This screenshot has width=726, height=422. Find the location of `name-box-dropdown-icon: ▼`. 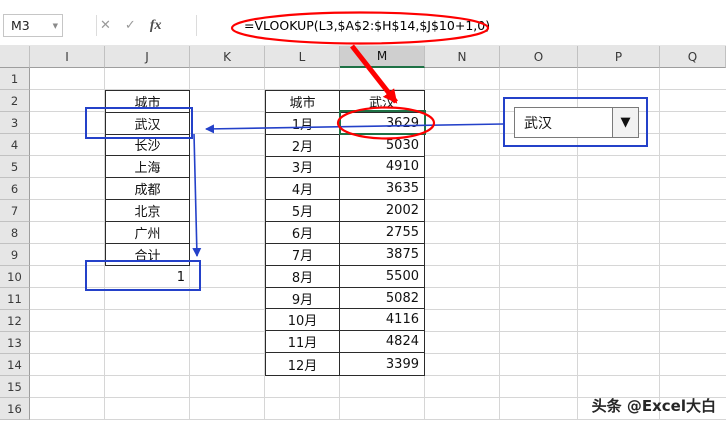

name-box-dropdown-icon: ▼ is located at coordinates (55, 26).